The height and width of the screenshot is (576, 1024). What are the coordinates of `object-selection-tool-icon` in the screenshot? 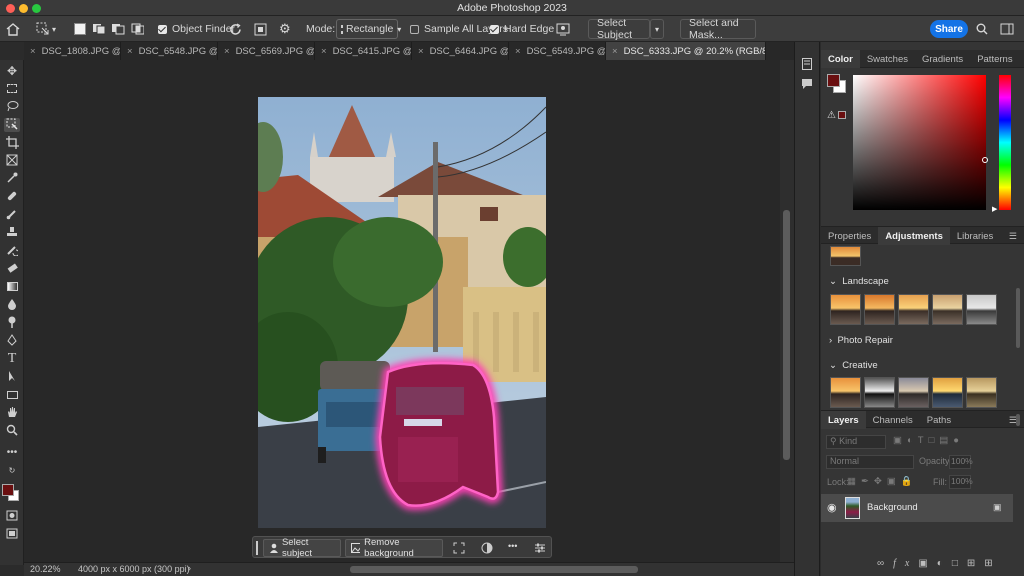 It's located at (12, 125).